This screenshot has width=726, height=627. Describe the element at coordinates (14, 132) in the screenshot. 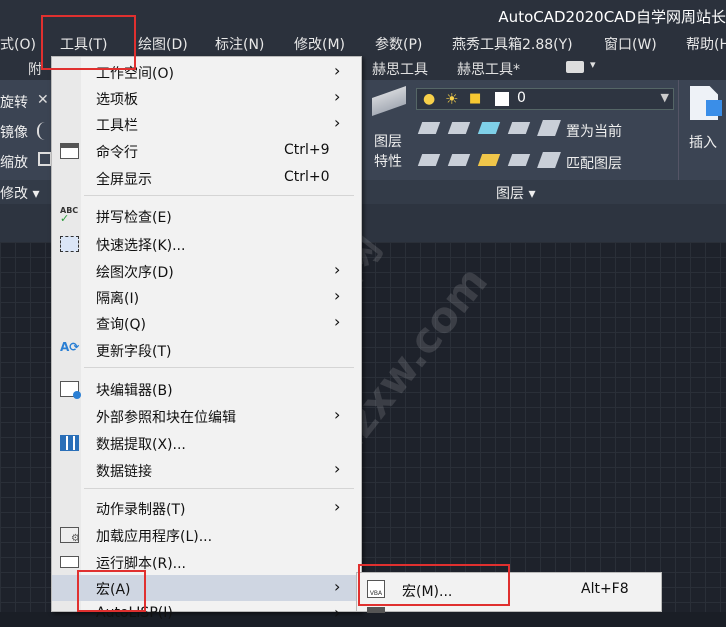

I see `mirror-button: 镜像` at that location.